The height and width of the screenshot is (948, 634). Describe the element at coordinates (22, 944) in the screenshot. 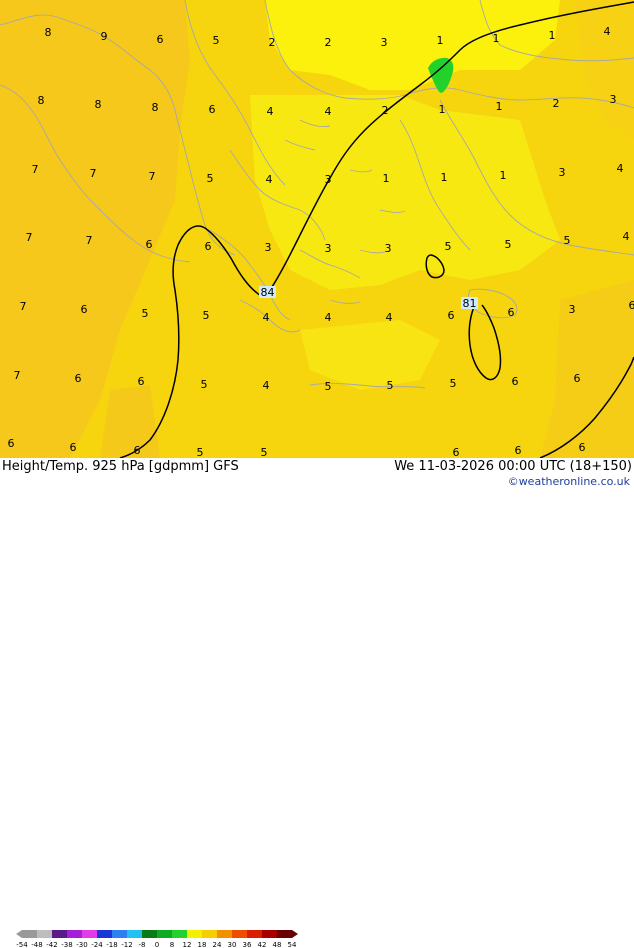

I see `colorbar-tick-label: -54` at that location.